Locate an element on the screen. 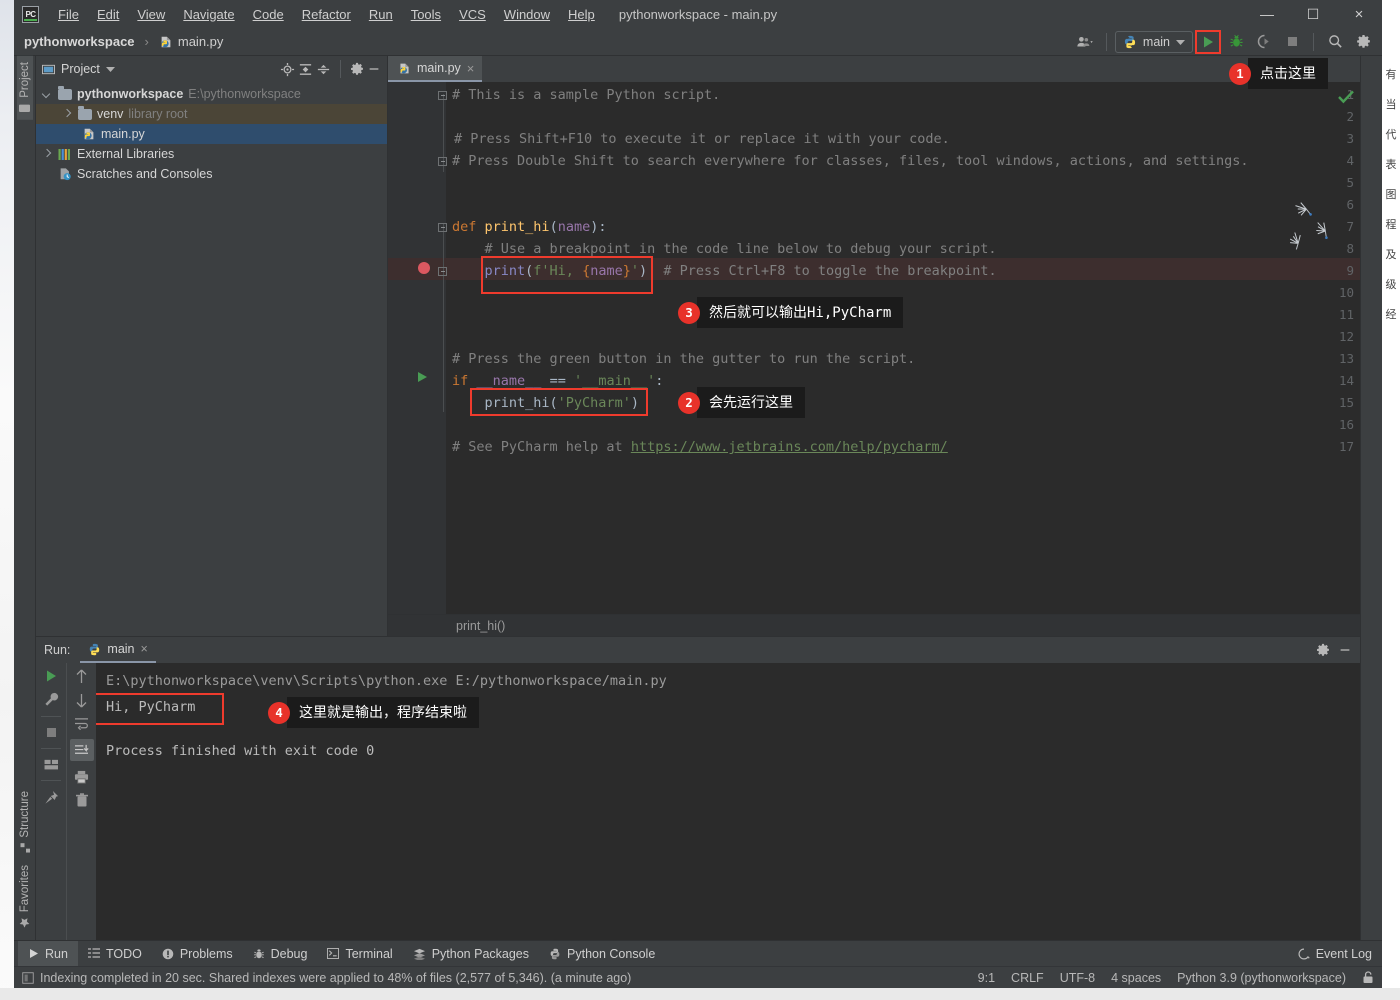 The image size is (1400, 1000). help-url-link: https://www.jetbrains.com/help/pycharm/ is located at coordinates (789, 447).